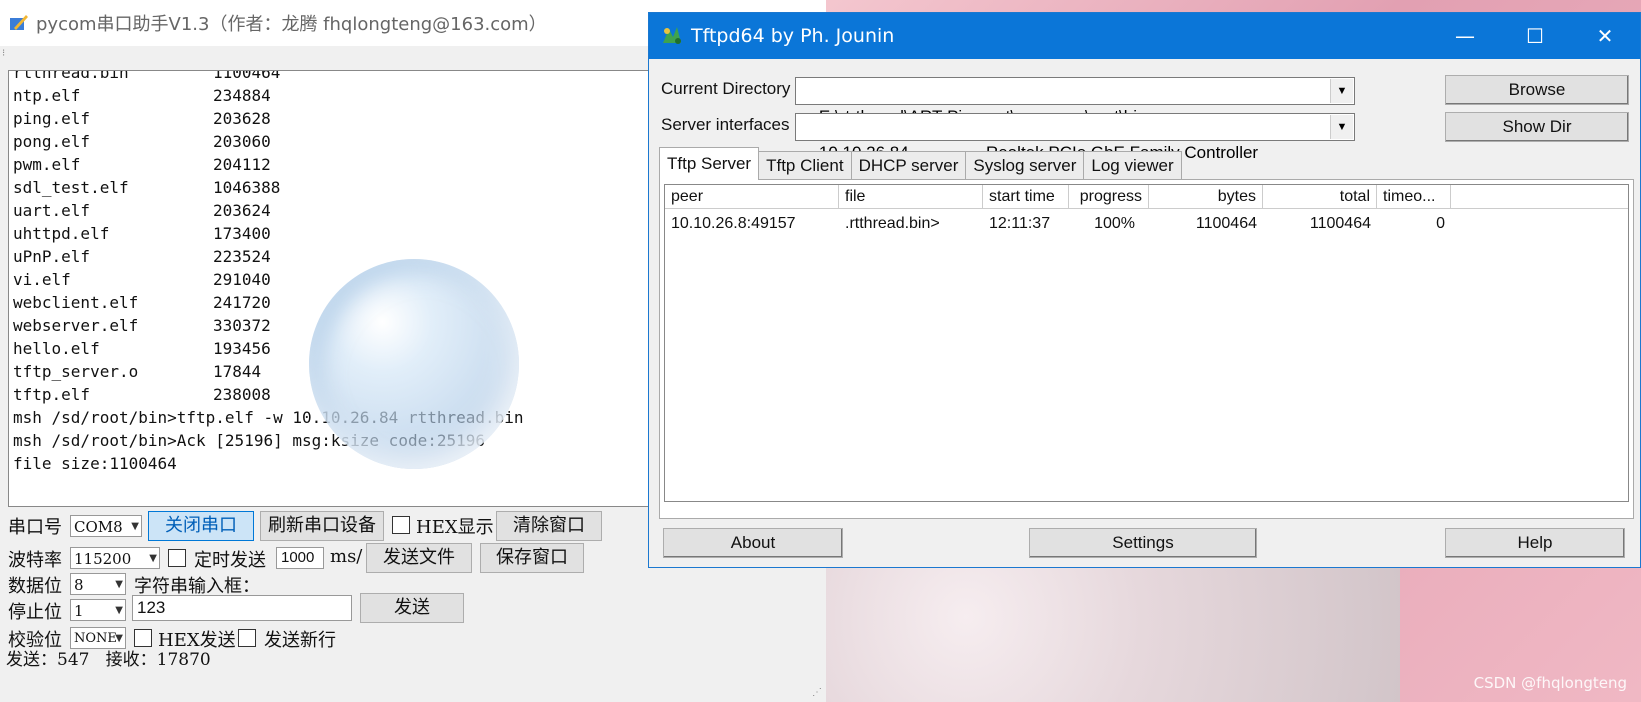  Describe the element at coordinates (322, 526) in the screenshot. I see `refresh-ports-button: 刷新串口设备` at that location.